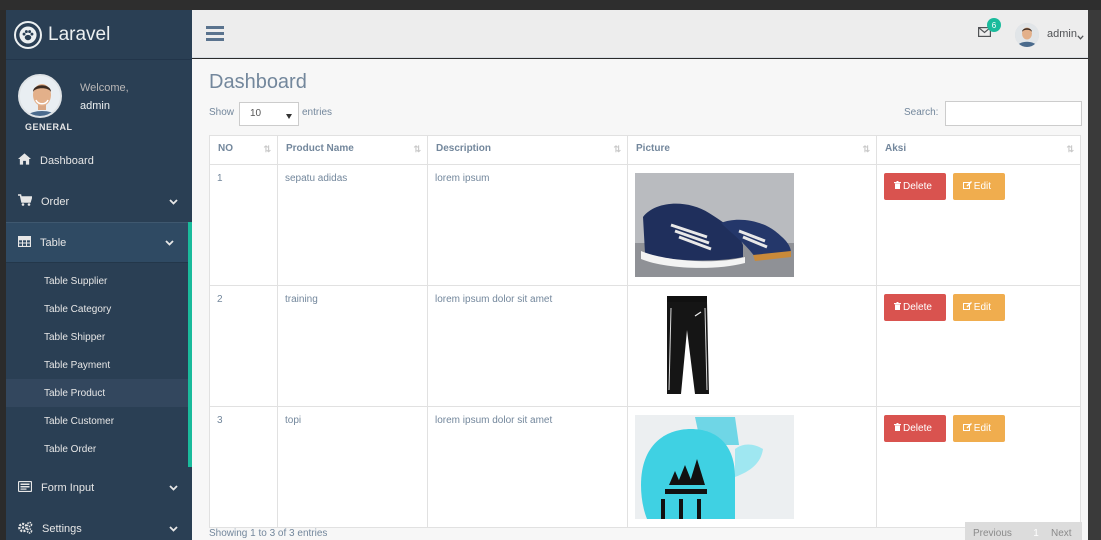  I want to click on form-icon, so click(25, 487).